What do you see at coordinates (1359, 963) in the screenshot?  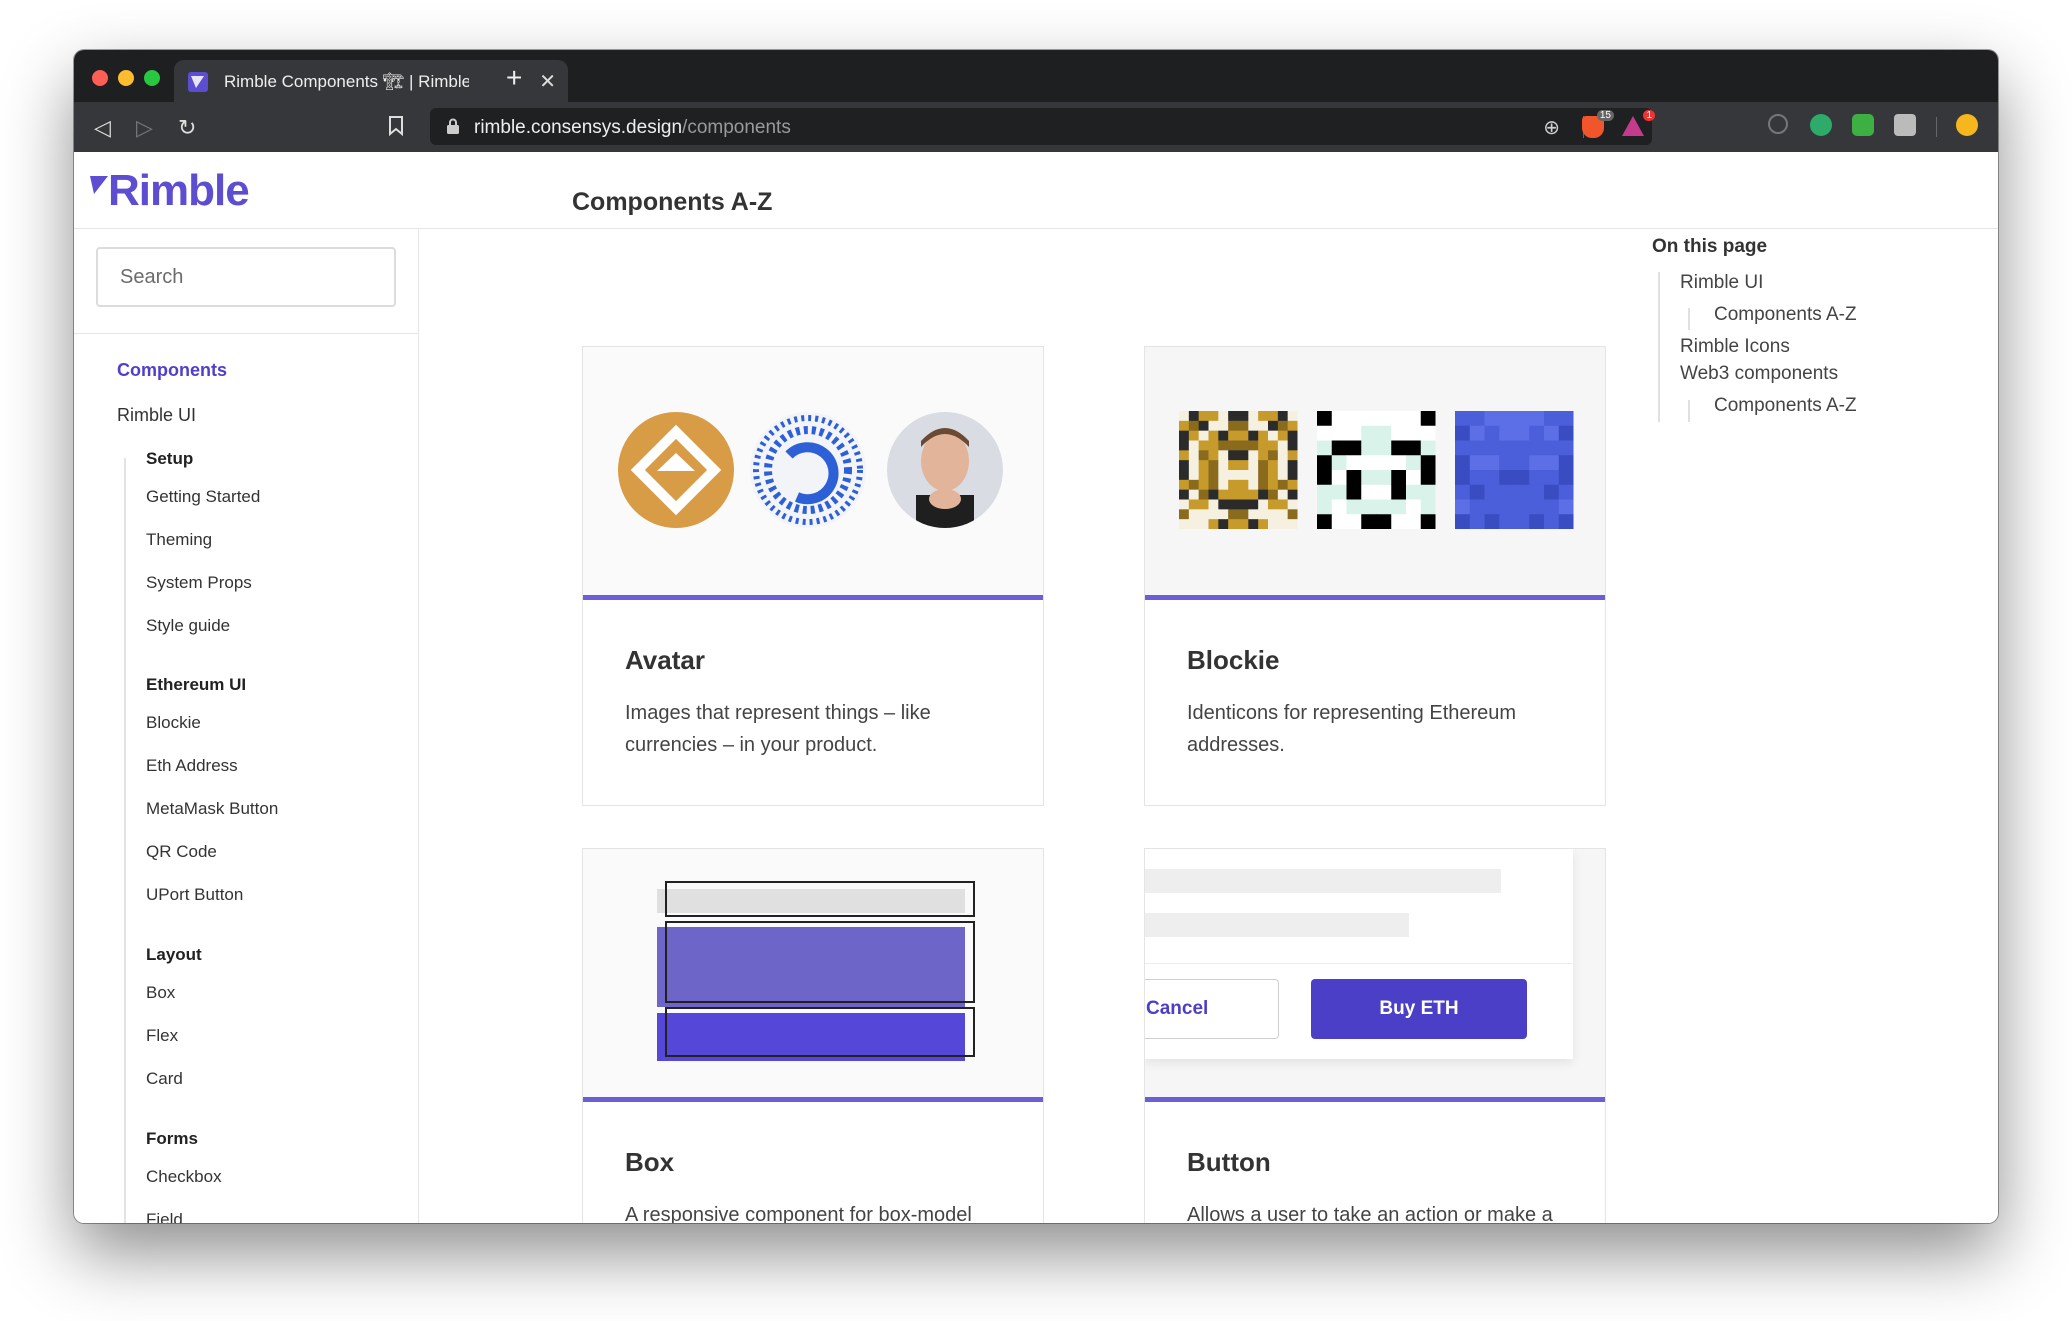 I see `panel-divider` at bounding box center [1359, 963].